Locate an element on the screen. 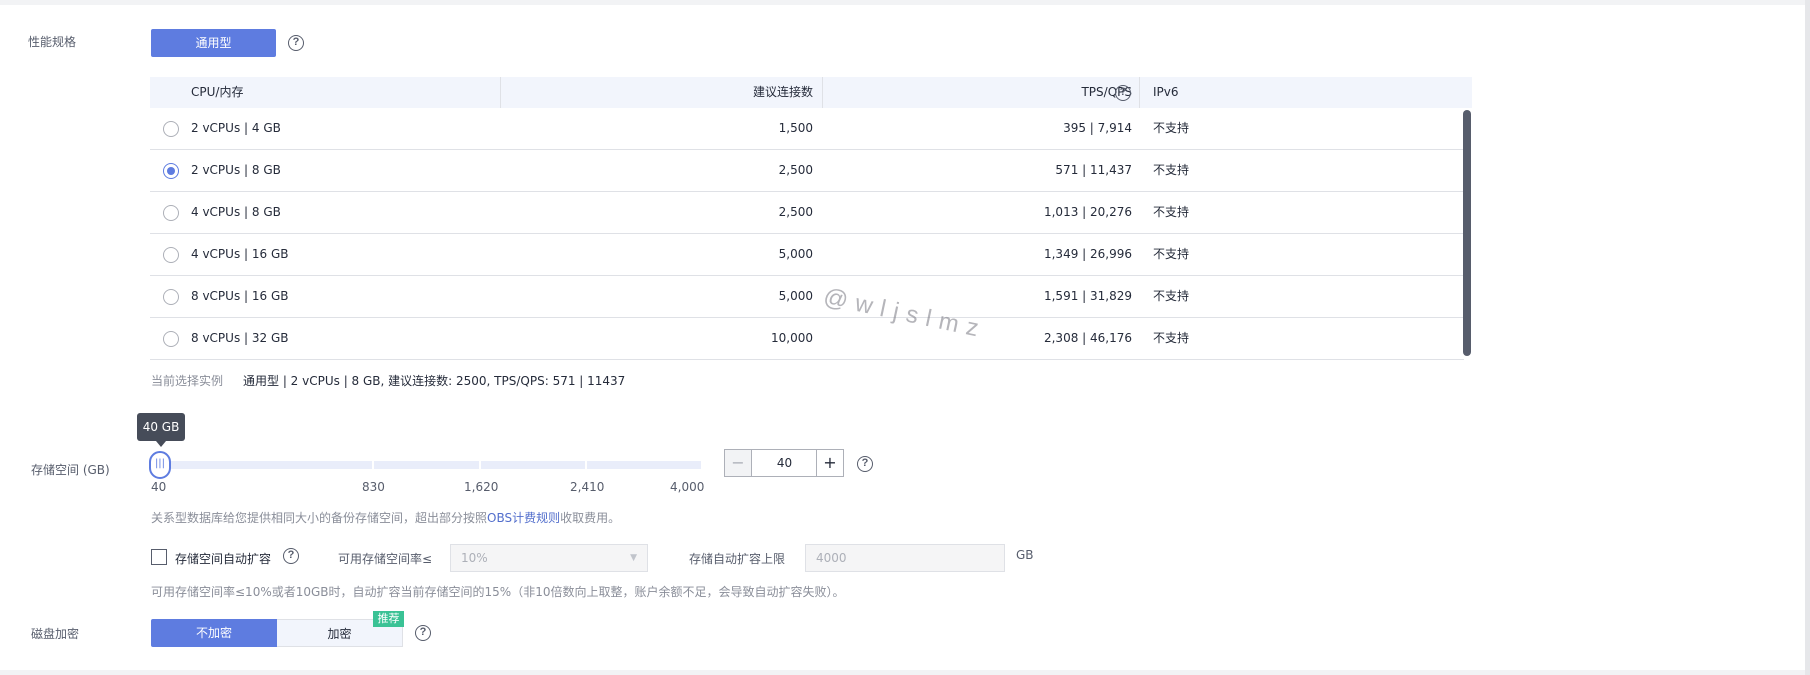 The width and height of the screenshot is (1810, 675). storage-label: 存储空间 (GB) is located at coordinates (70, 470).